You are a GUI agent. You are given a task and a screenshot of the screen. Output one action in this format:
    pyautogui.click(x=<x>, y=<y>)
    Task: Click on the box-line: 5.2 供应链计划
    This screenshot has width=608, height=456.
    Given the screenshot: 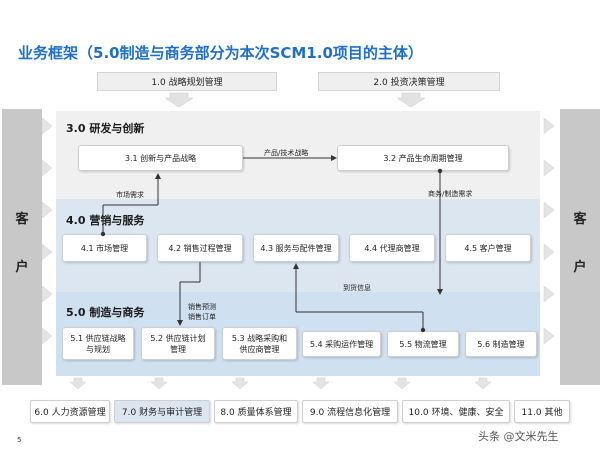 What is the action you would take?
    pyautogui.click(x=178, y=338)
    